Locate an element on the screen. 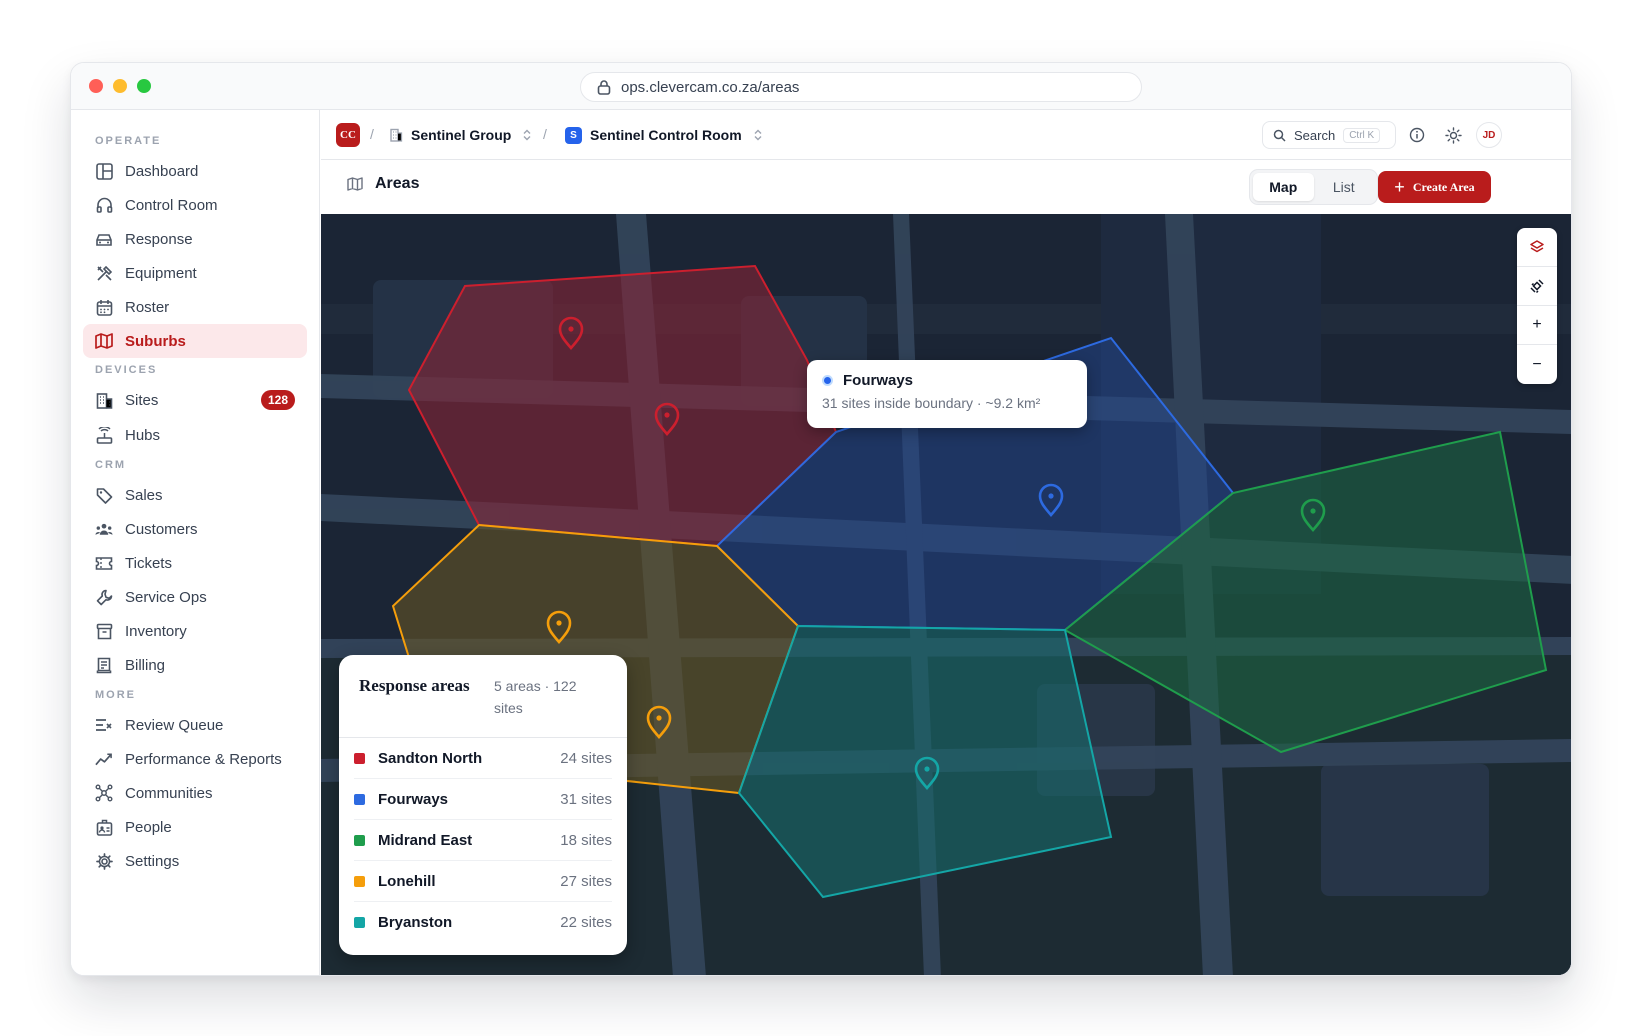 Image resolution: width=1640 pixels, height=1036 pixels. create-area-button: + Create Area is located at coordinates (1434, 187).